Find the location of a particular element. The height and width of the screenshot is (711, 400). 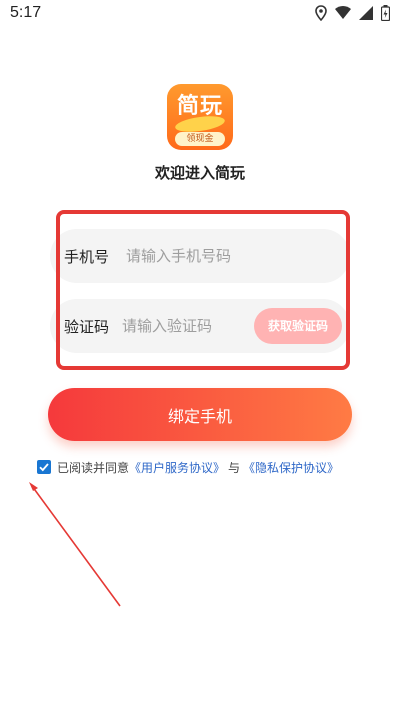

battery-icon is located at coordinates (385, 13).